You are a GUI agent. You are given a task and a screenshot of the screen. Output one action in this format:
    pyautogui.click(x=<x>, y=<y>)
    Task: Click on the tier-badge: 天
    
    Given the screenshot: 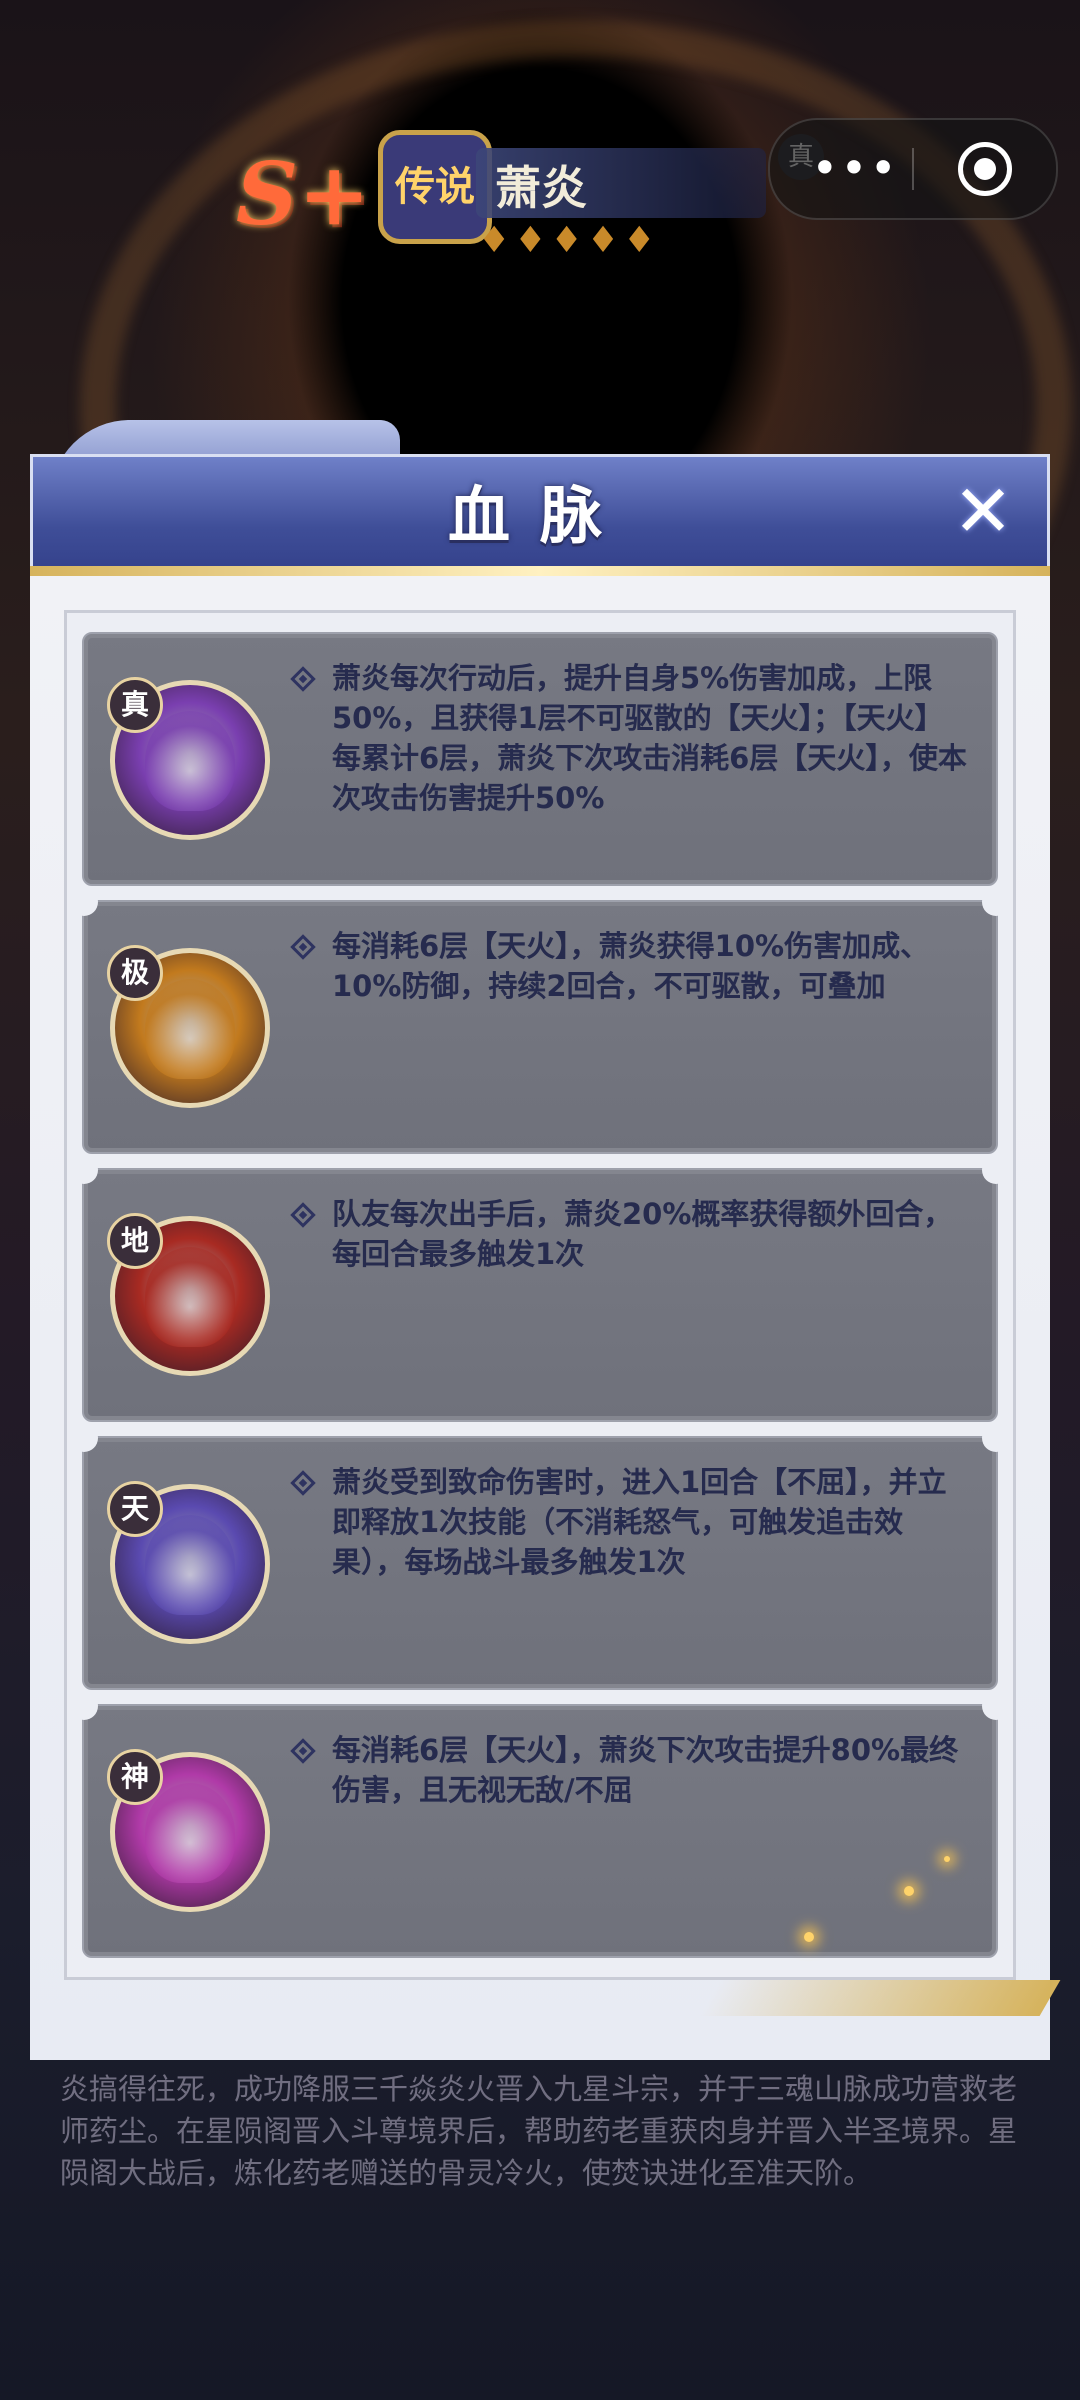 What is the action you would take?
    pyautogui.click(x=135, y=1509)
    